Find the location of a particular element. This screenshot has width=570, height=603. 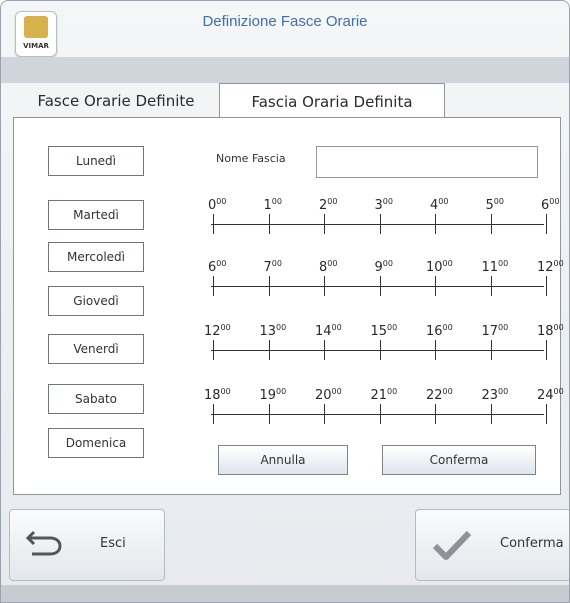

hour-label: 1500 is located at coordinates (384, 331).